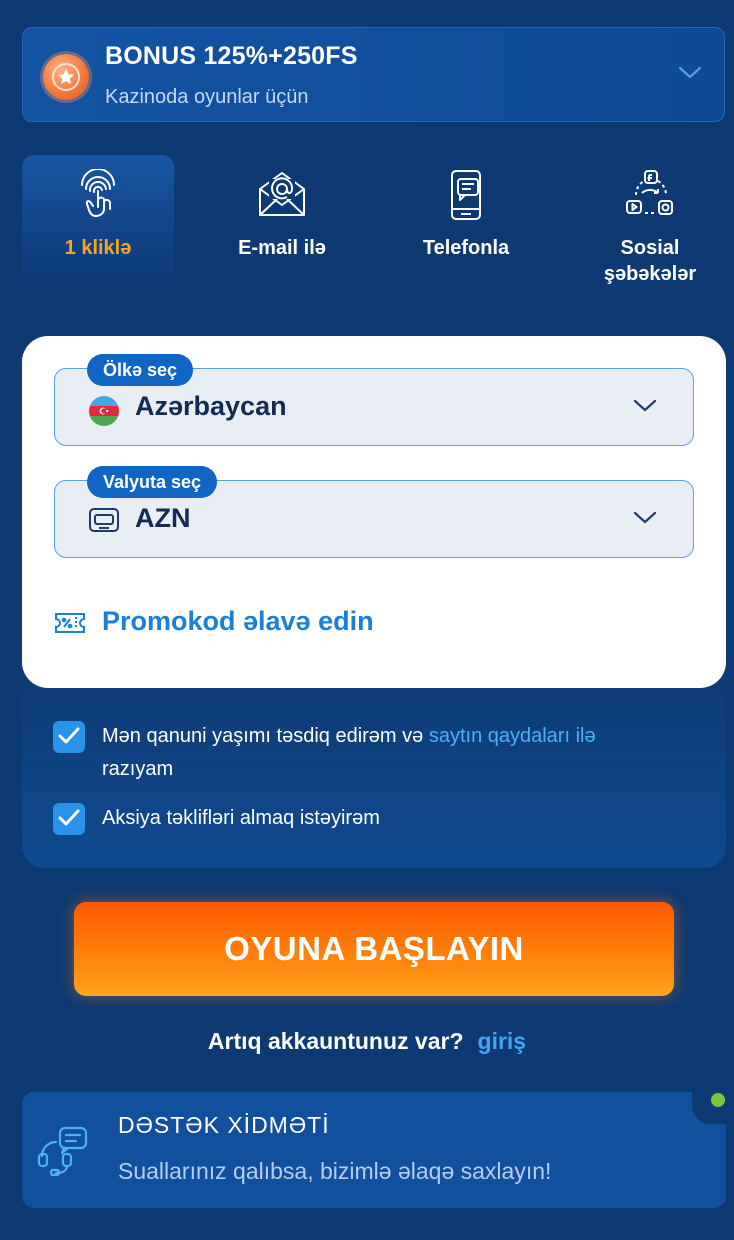 This screenshot has width=734, height=1240. Describe the element at coordinates (512, 736) in the screenshot. I see `site-rules-link: saytın qaydaları ilə` at that location.